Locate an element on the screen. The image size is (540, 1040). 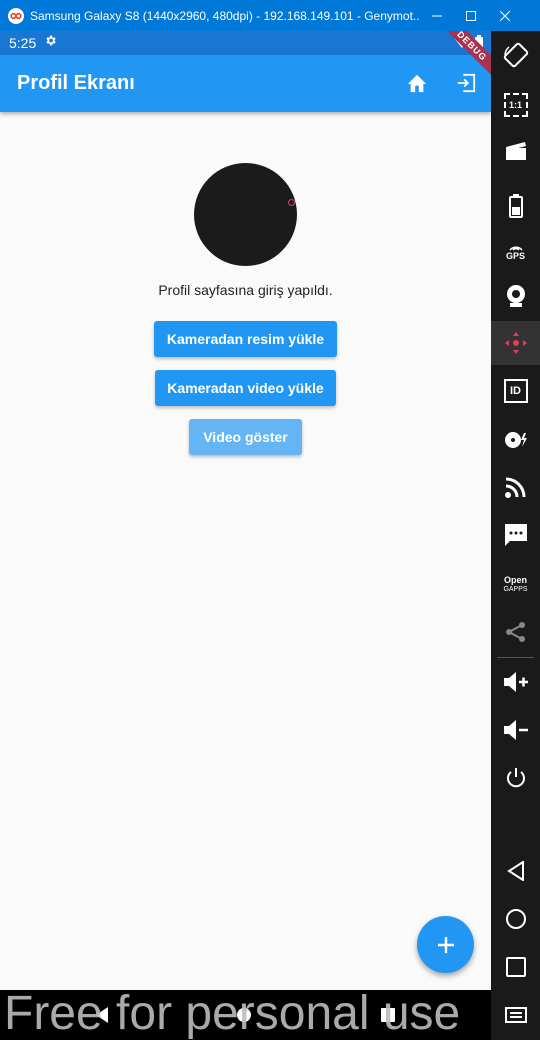
exit-icon is located at coordinates (466, 83).